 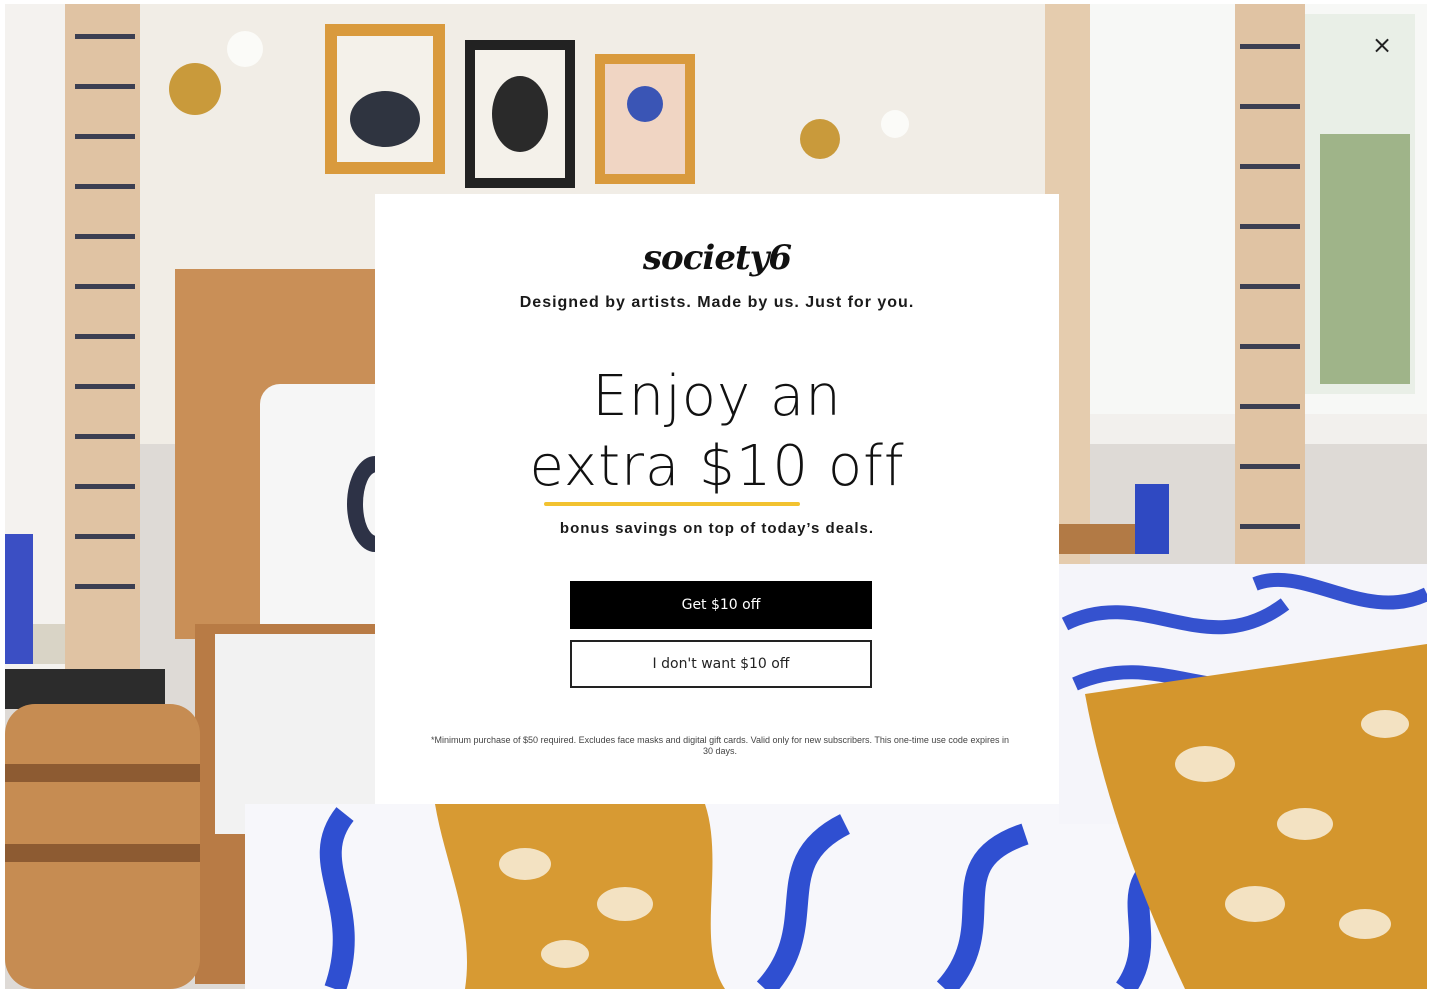 What do you see at coordinates (717, 528) in the screenshot?
I see `offer-subline: bonus savings on top of today’s deals.` at bounding box center [717, 528].